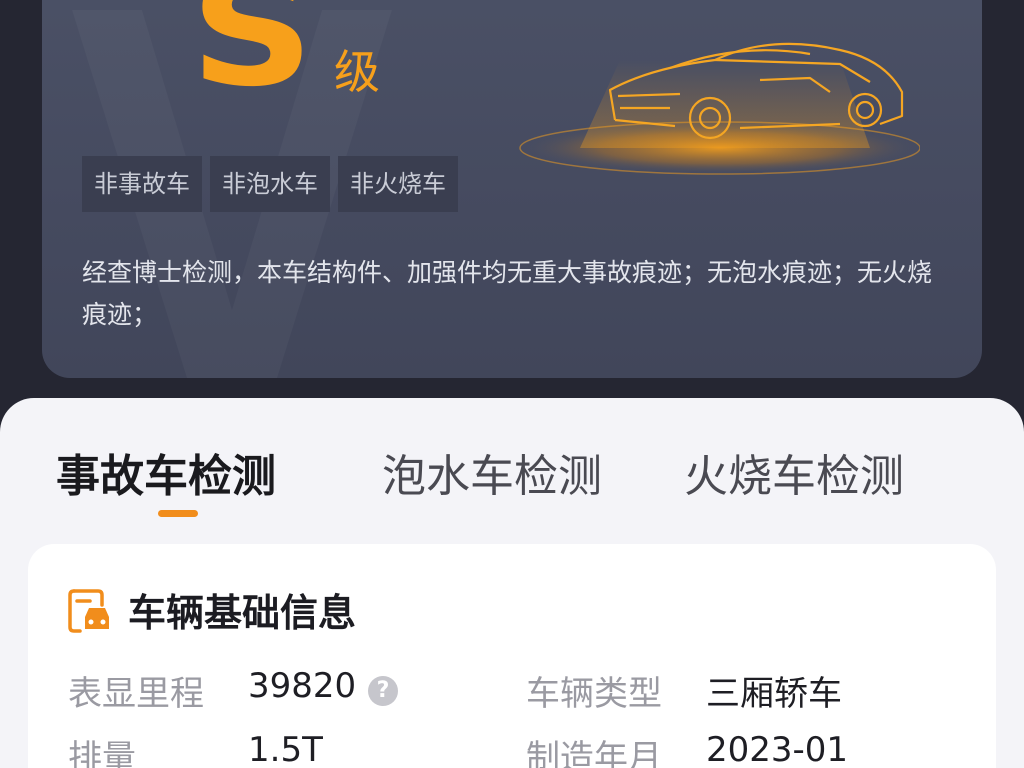 The height and width of the screenshot is (768, 1024). I want to click on info-card-header: 车辆基础信息, so click(212, 609).